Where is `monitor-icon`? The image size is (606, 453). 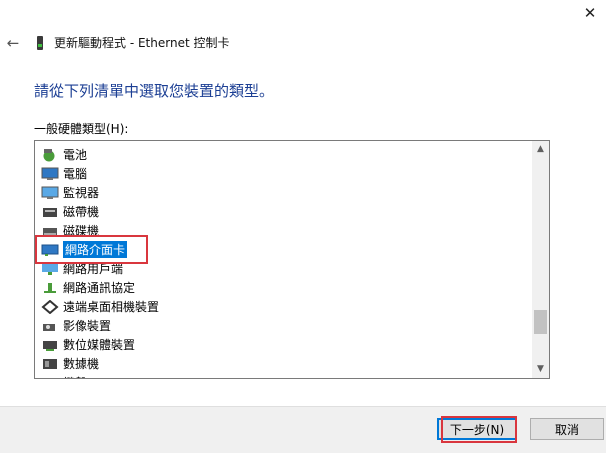 monitor-icon is located at coordinates (50, 193).